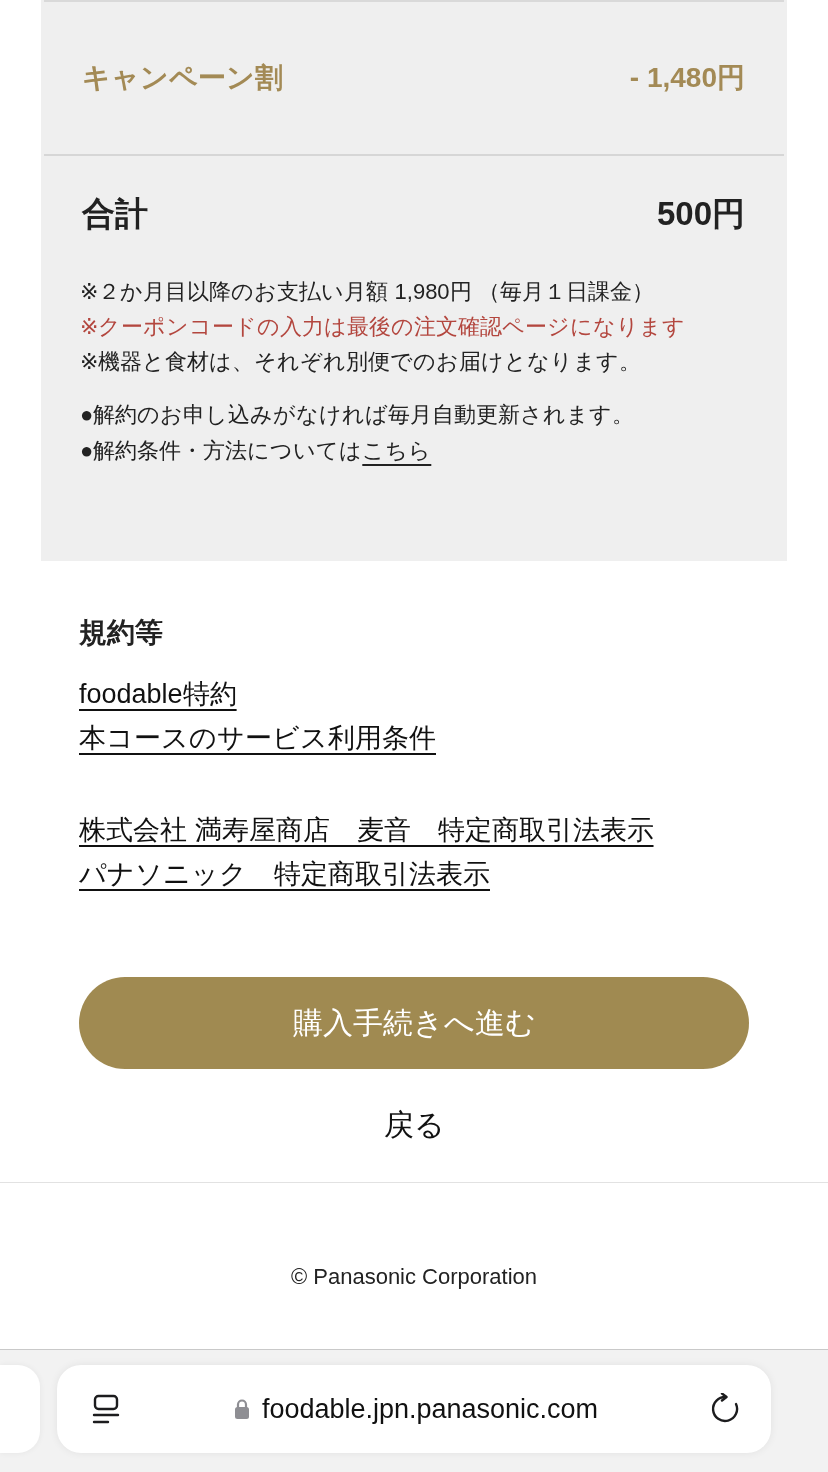  Describe the element at coordinates (241, 1409) in the screenshot. I see `lock-icon` at that location.